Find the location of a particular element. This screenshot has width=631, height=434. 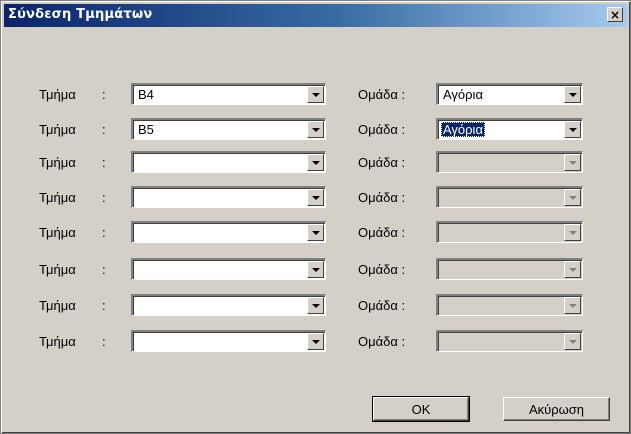

cancel-button: Ακύρωση is located at coordinates (556, 409).